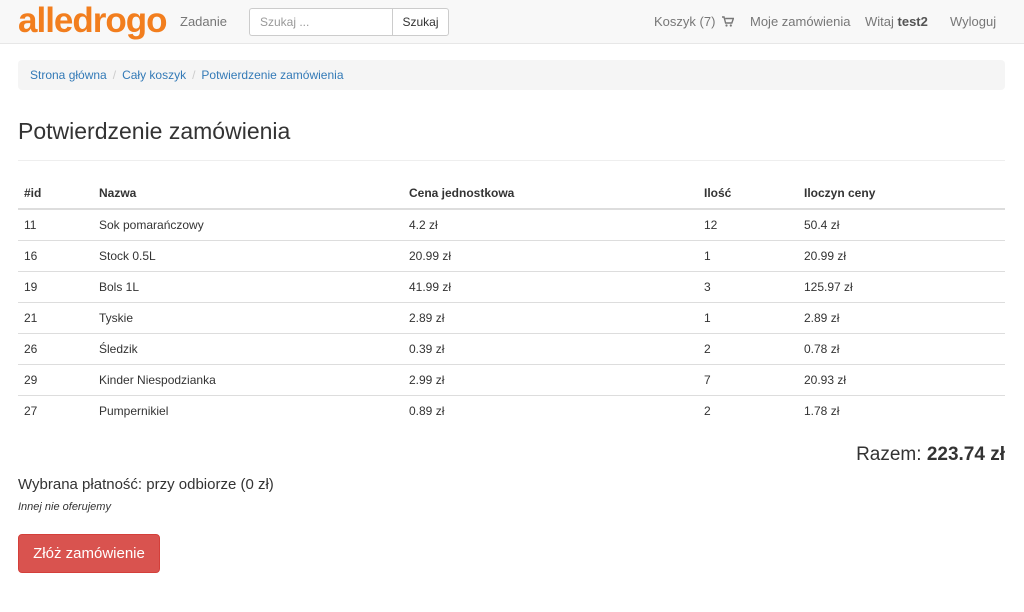 Image resolution: width=1024 pixels, height=612 pixels. I want to click on cell-name: Kinder Niespodzianka, so click(248, 380).